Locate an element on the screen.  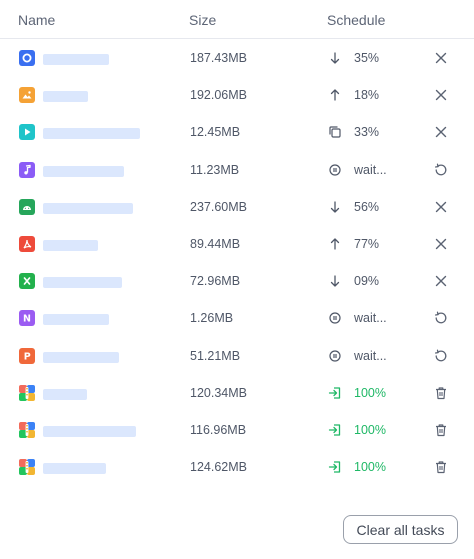
task-row: 120.34MB 100% is located at coordinates (237, 392).